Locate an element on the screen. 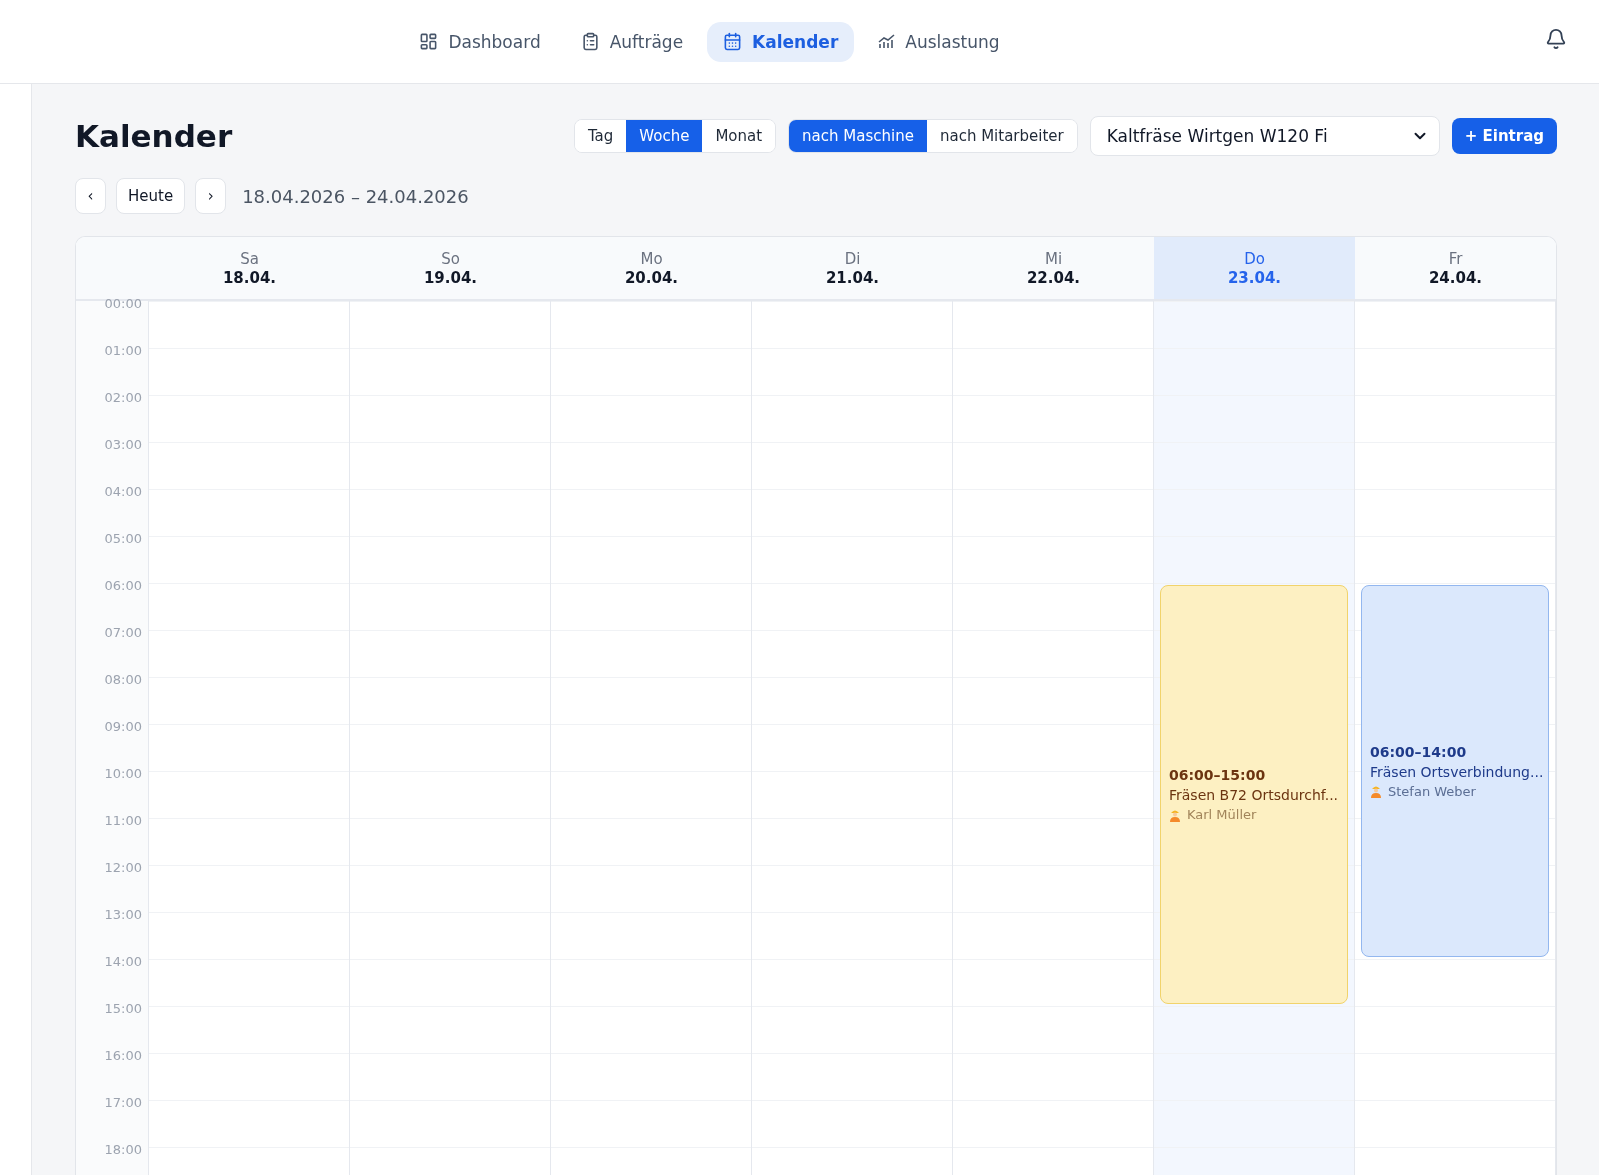 This screenshot has width=1599, height=1175. date-label: 20.04. is located at coordinates (651, 277).